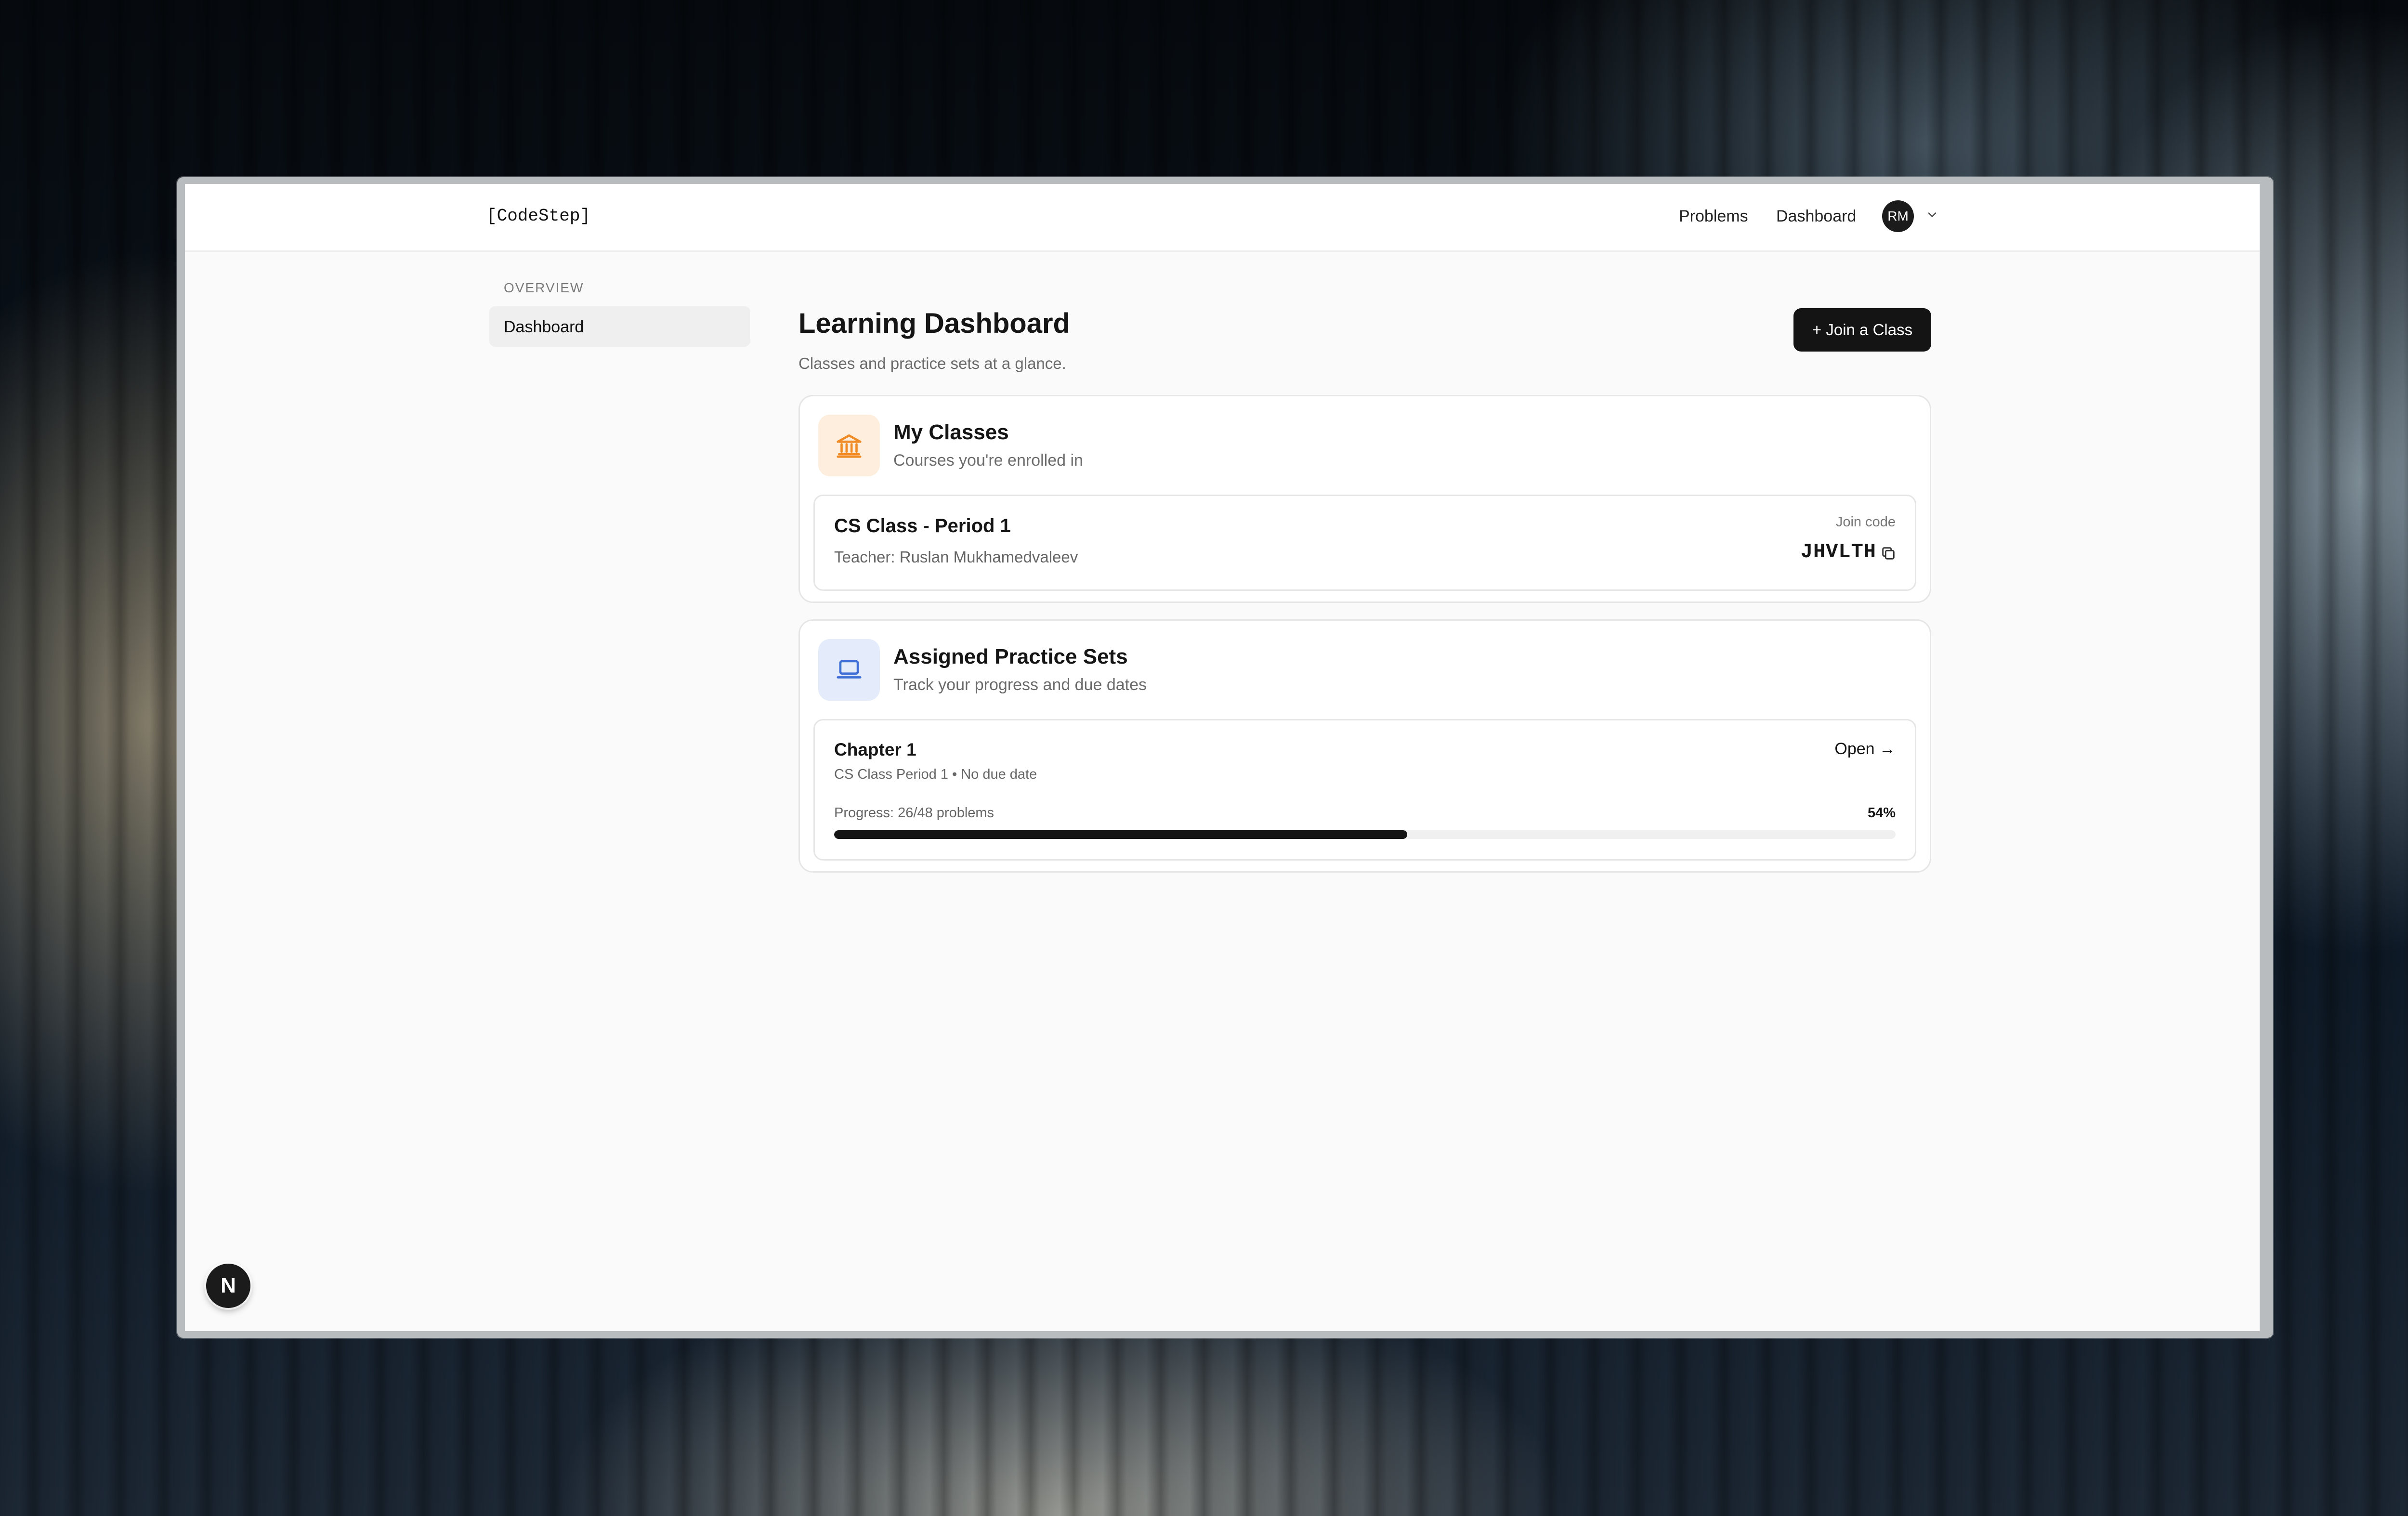 This screenshot has height=1516, width=2408. What do you see at coordinates (1865, 522) in the screenshot?
I see `join-code-label: Join code` at bounding box center [1865, 522].